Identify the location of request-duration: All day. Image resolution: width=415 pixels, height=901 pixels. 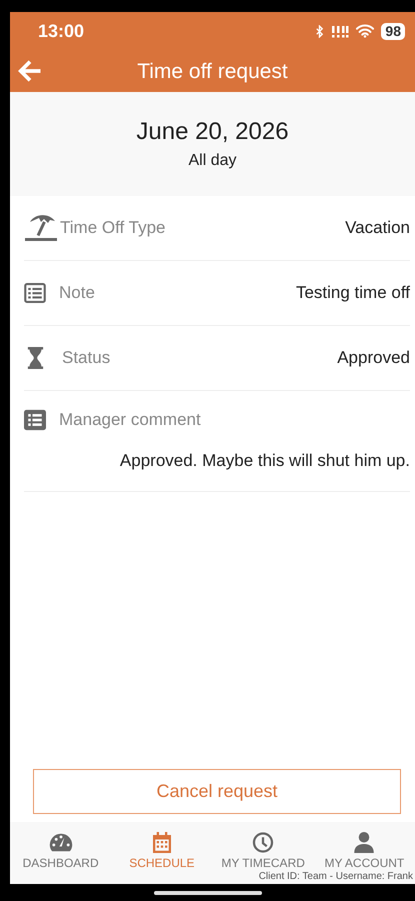
(212, 161).